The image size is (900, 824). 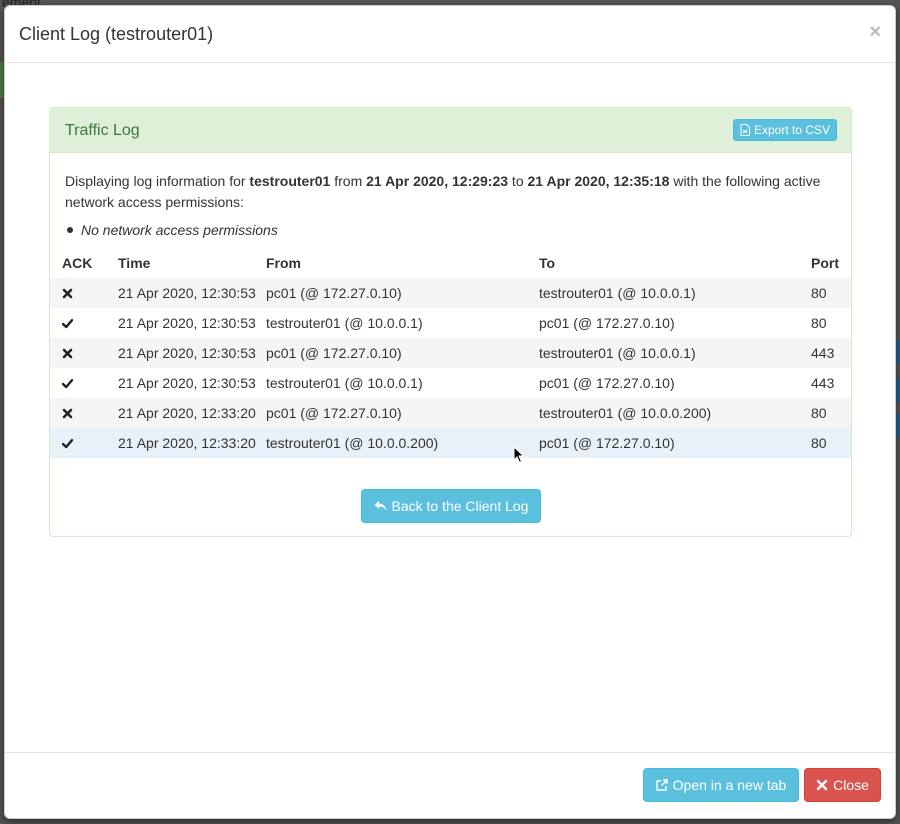 What do you see at coordinates (157, 181) in the screenshot?
I see `intro-text: Displaying log information for` at bounding box center [157, 181].